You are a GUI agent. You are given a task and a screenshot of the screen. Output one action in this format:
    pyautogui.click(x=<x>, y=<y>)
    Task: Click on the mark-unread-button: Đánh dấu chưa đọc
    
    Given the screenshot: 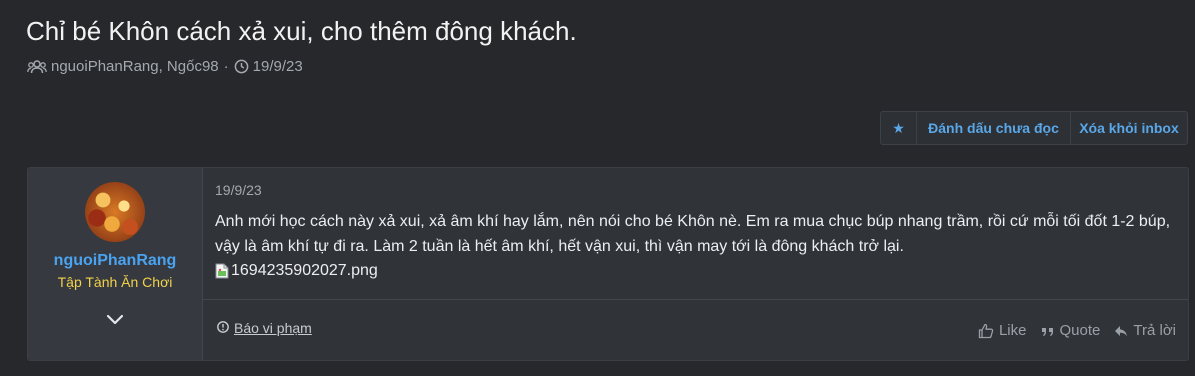 What is the action you would take?
    pyautogui.click(x=994, y=128)
    